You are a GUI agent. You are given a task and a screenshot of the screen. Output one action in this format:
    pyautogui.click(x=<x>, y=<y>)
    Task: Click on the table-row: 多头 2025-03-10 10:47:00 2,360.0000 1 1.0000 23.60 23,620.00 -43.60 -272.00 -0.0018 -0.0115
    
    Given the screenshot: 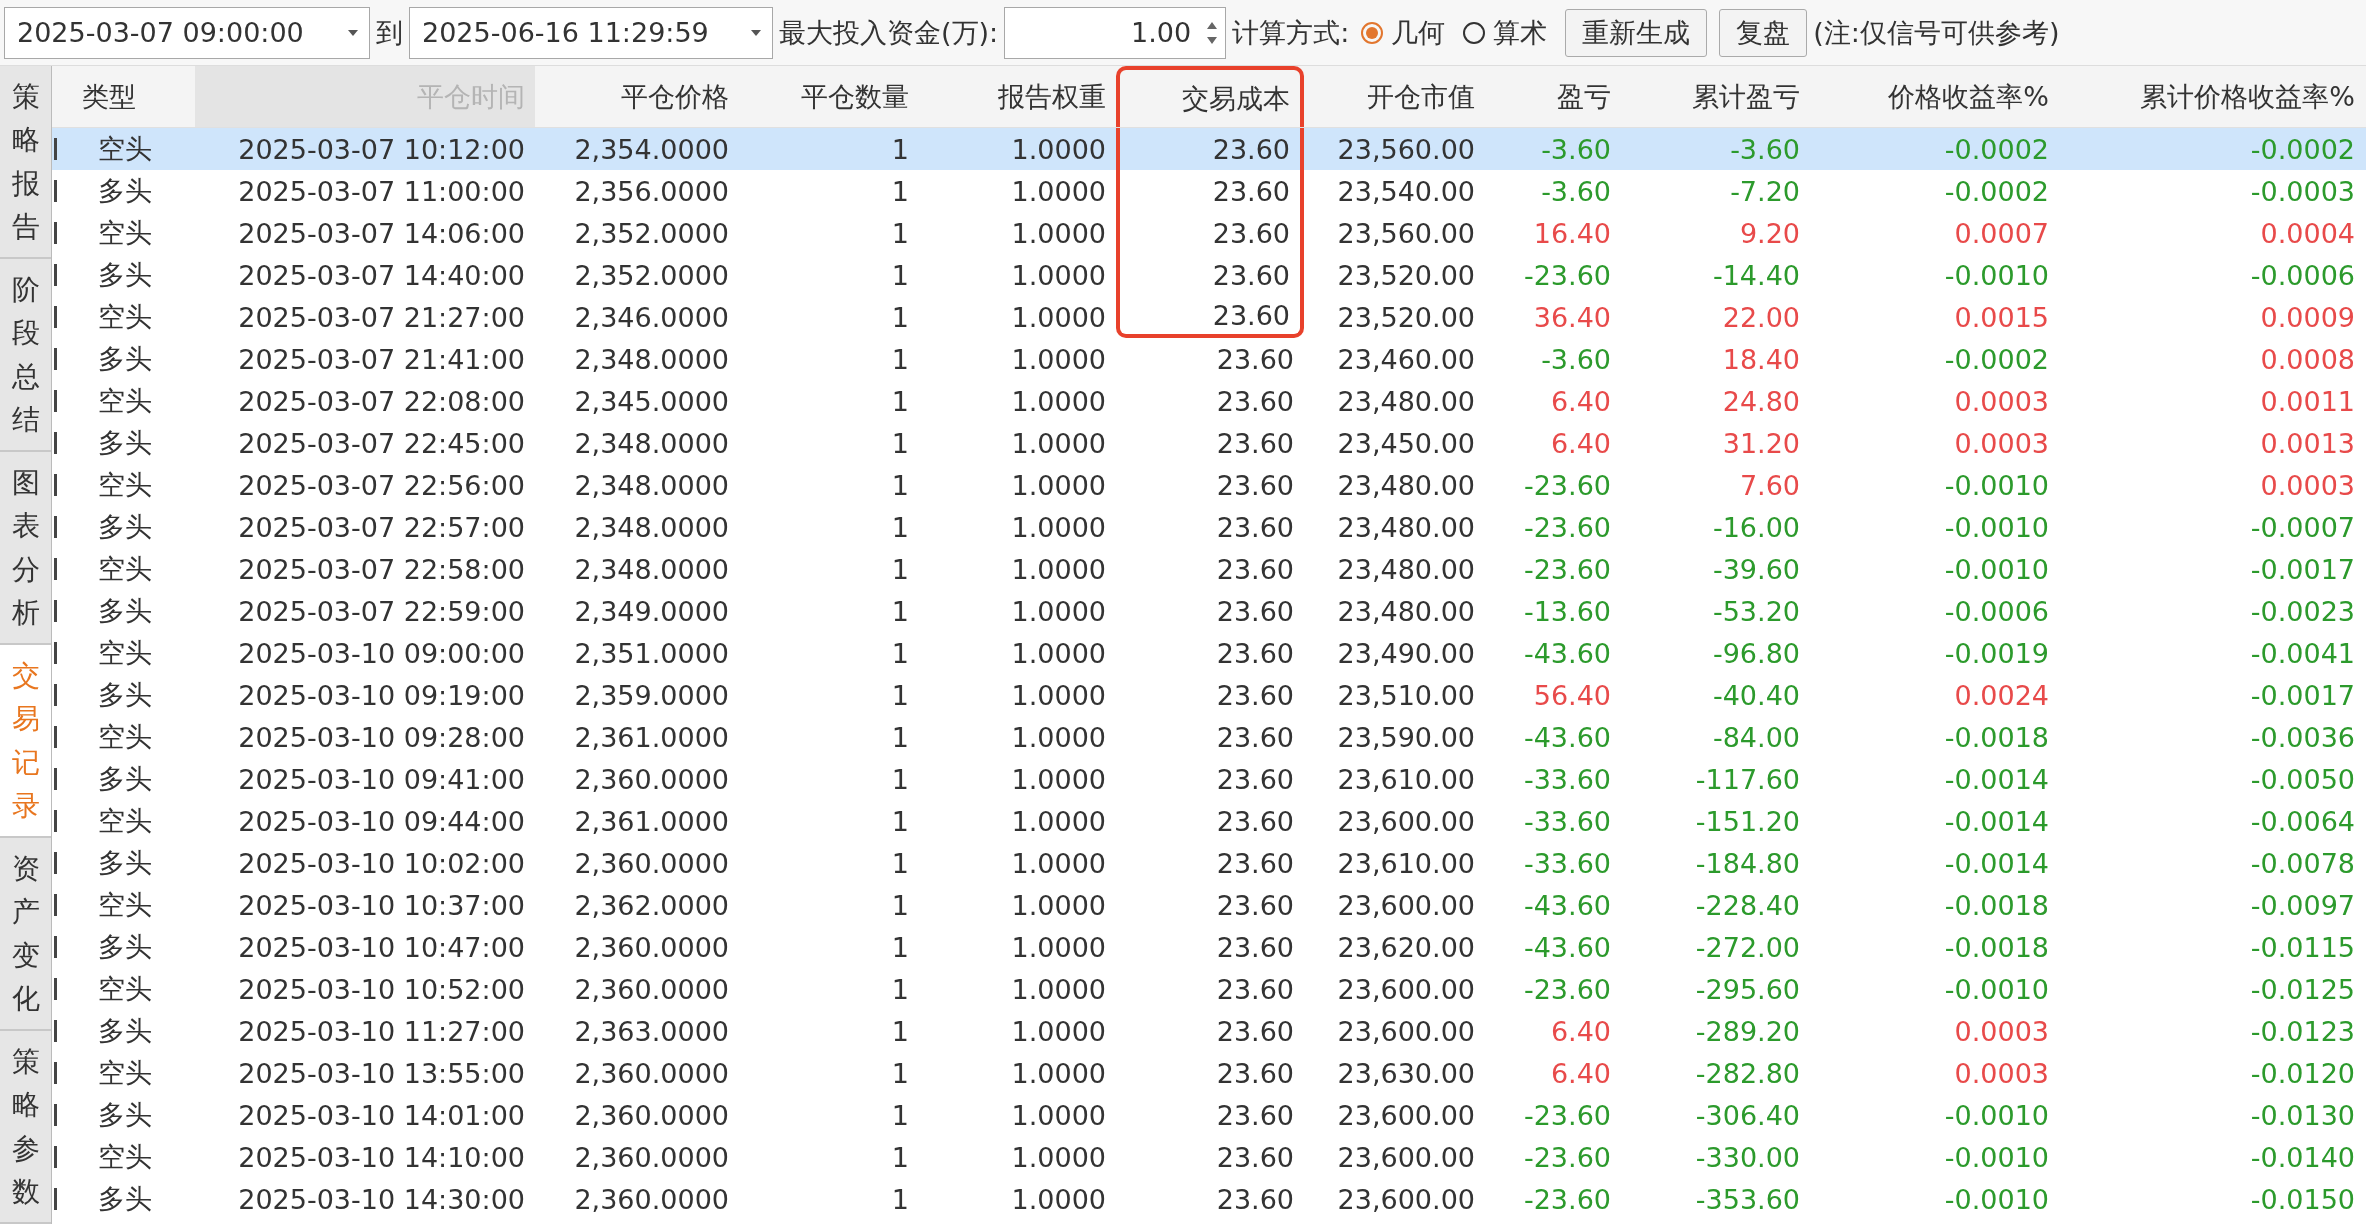 What is the action you would take?
    pyautogui.click(x=1209, y=947)
    